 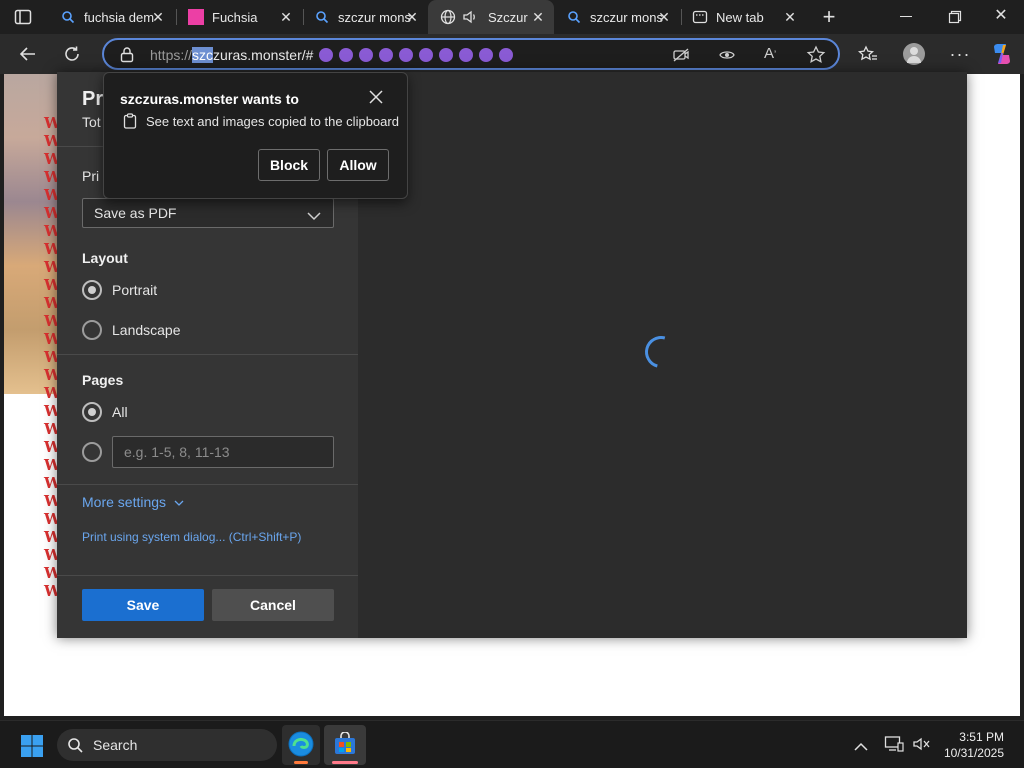 I want to click on more-menu-icon: ···, so click(x=960, y=54).